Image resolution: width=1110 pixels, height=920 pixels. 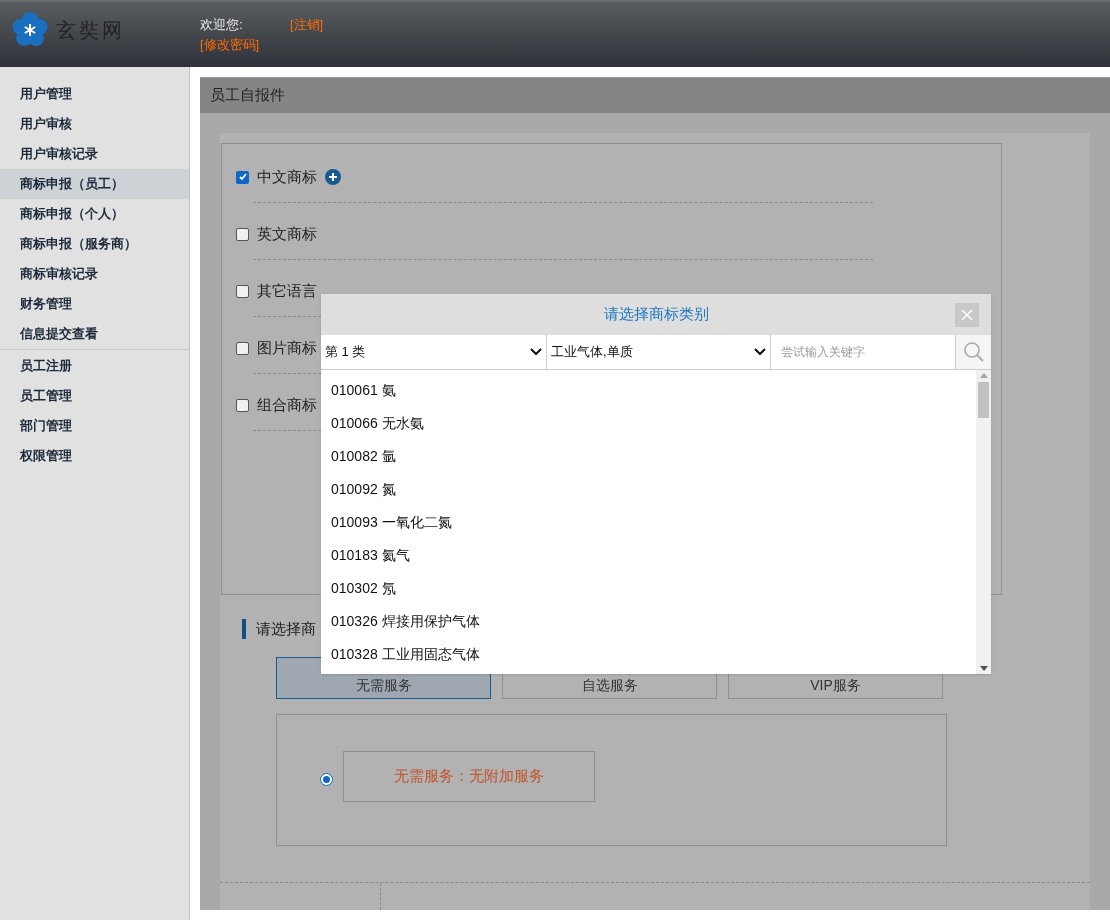 What do you see at coordinates (863, 352) in the screenshot?
I see `keyword-search-field: 尝试输入关键字` at bounding box center [863, 352].